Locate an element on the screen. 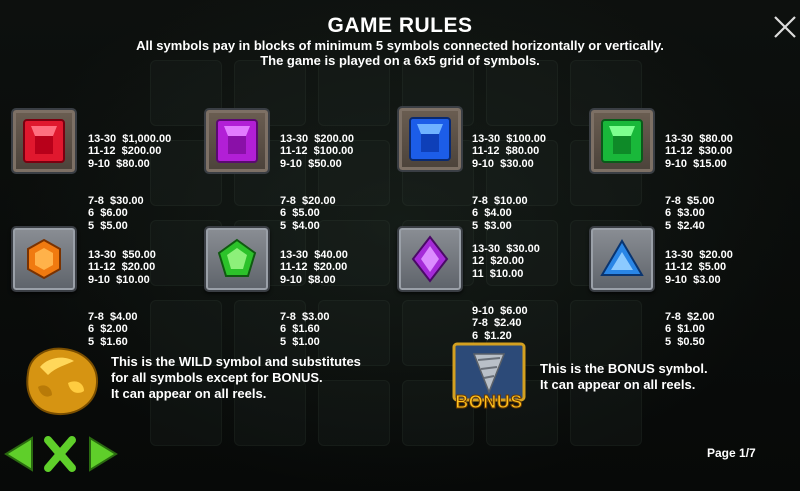 The height and width of the screenshot is (491, 800). purple-diamond-icon is located at coordinates (430, 259).